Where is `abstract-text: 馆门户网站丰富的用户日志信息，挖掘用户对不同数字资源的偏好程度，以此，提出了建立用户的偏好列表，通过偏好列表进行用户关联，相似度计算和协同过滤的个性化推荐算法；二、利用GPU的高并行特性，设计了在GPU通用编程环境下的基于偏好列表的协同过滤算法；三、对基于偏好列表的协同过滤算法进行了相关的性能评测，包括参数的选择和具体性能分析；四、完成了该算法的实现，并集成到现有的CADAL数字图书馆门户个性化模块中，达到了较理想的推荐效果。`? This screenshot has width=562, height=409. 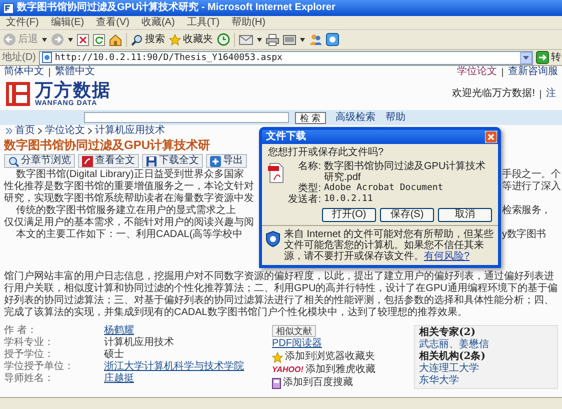 abstract-text: 馆门户网站丰富的用户日志信息，挖掘用户对不同数字资源的偏好程度，以此，提出了建立用户的偏好列表，通过偏好列表进行用户关联，相似度计算和协同过滤的个性化推荐算法；二、利用GPU的高并行特性，设计了在GPU通用编程环境下的基于偏好列表的协同过滤算法；三、对基于偏好列表的协同过滤算法进行了相关的性能评测，包括参数的选择和具体性能分析；四、完成了该算法的实现，并集成到现有的CADAL数字图书馆门户个性化模块中，达到了较理想的推荐效果。 is located at coordinates (280, 295).